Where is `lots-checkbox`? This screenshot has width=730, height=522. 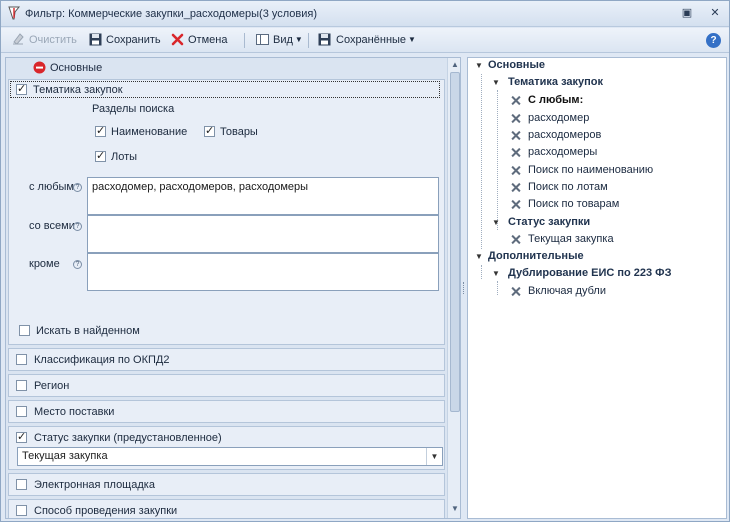
lots-checkbox is located at coordinates (100, 155).